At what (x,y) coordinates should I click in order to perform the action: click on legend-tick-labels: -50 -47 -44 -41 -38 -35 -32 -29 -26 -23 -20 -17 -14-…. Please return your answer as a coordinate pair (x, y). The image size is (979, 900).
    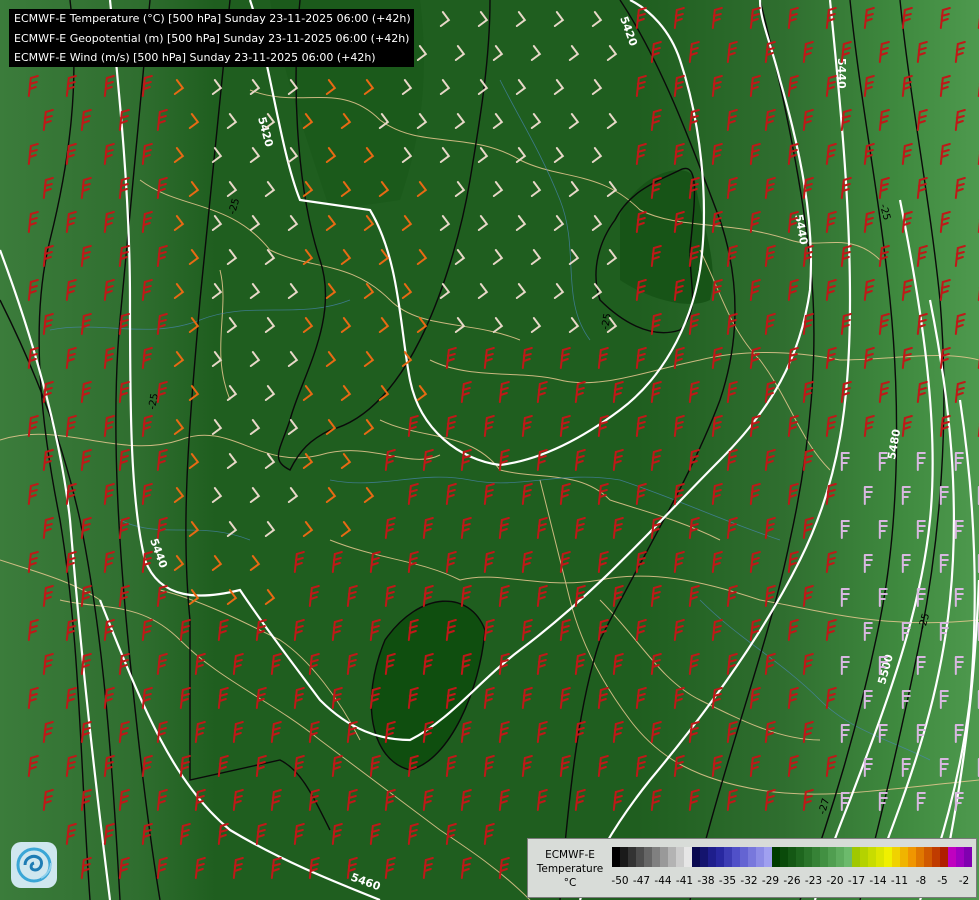
    Looking at the image, I should click on (791, 882).